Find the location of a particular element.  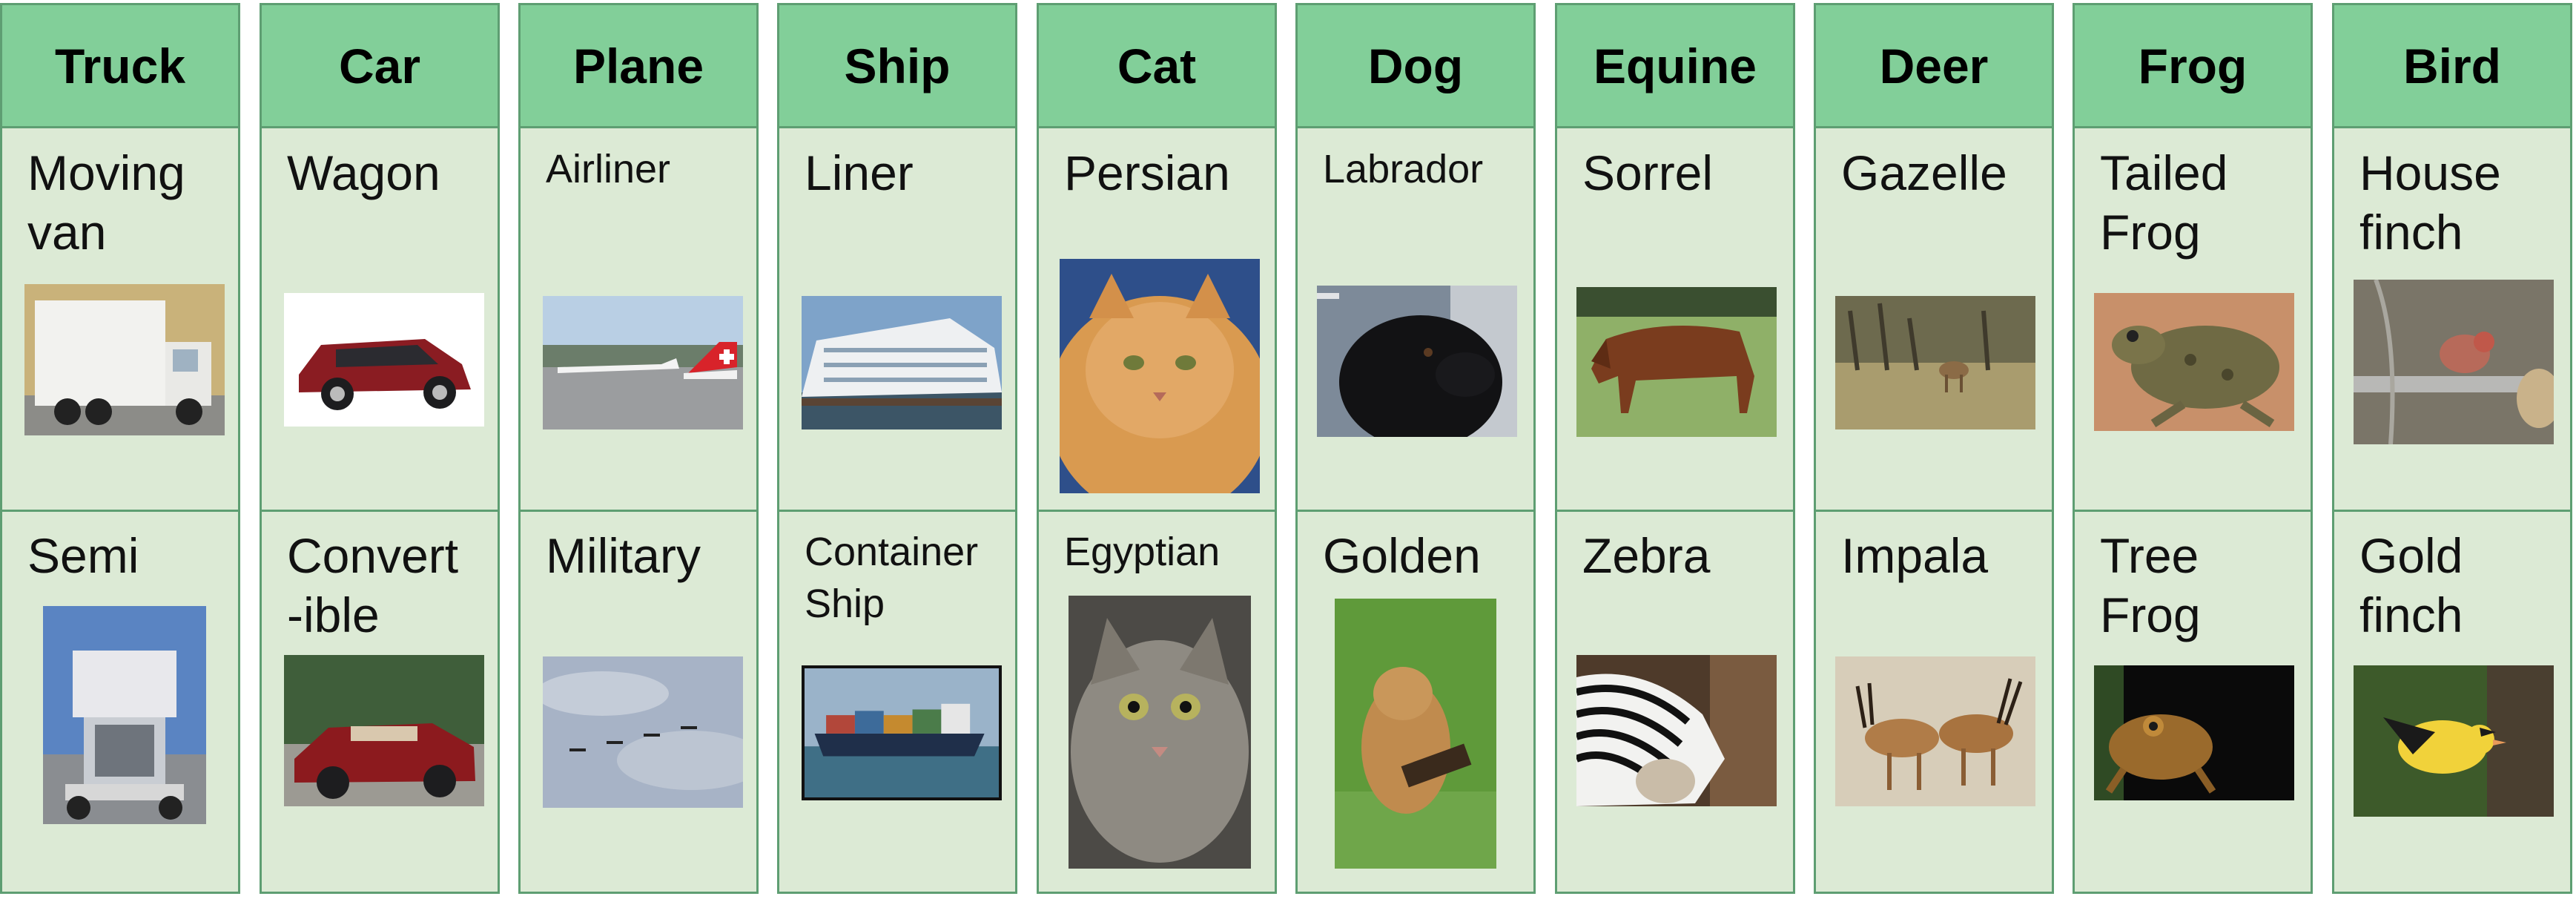

zebra-photo is located at coordinates (1677, 730).